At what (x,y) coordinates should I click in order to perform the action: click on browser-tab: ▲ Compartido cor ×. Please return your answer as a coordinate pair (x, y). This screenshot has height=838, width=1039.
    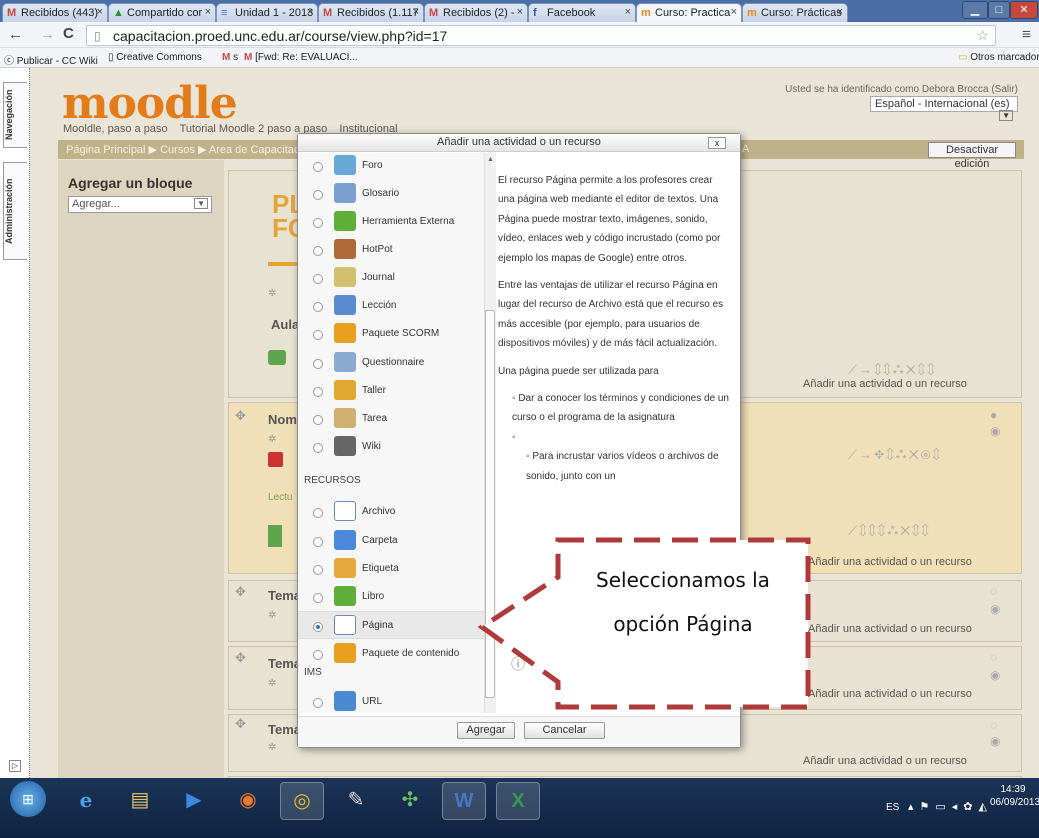
    Looking at the image, I should click on (162, 12).